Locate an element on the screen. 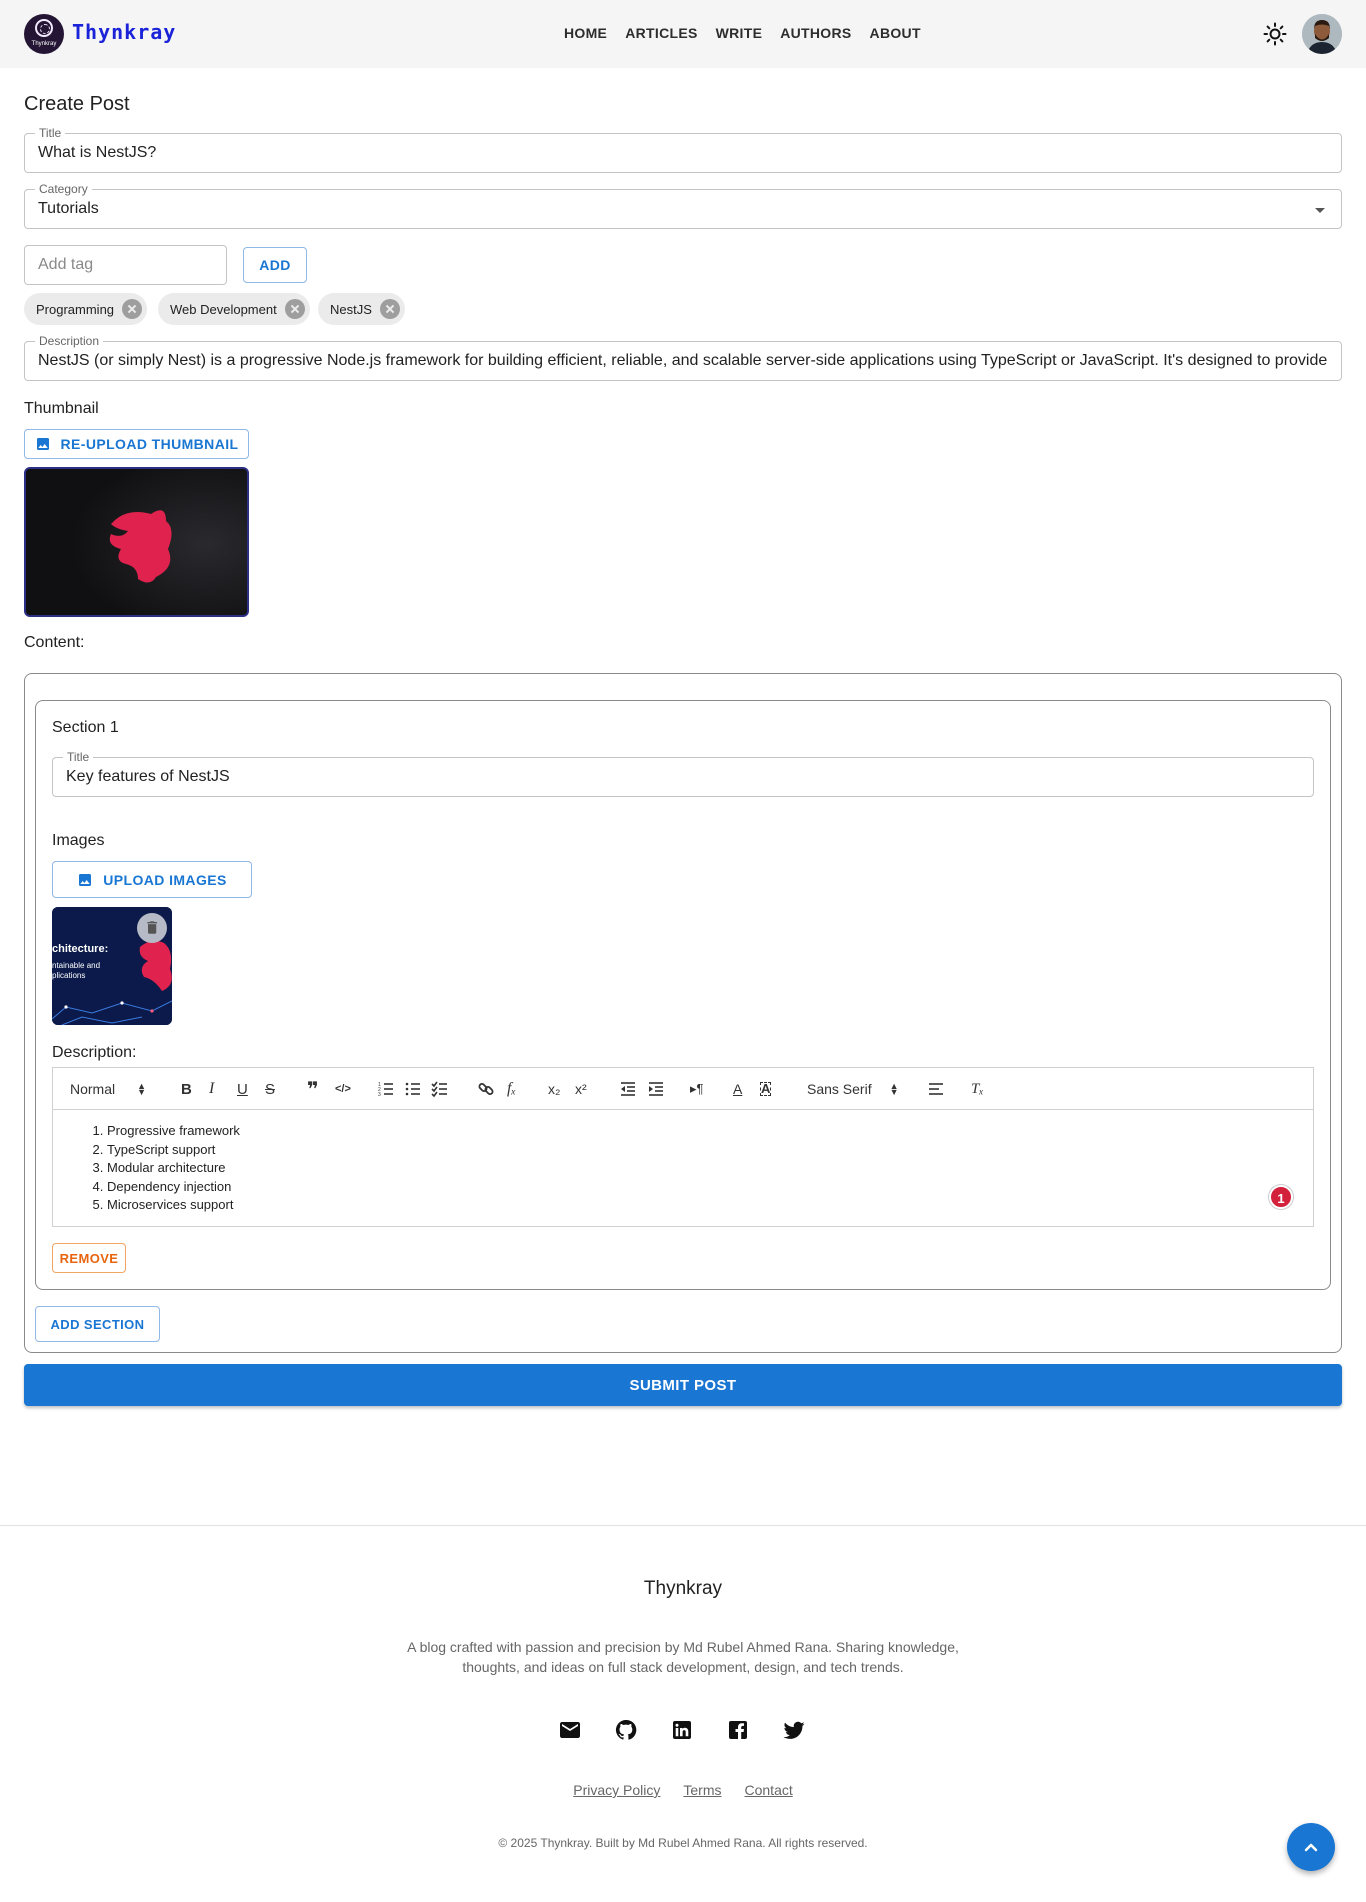 Image resolution: width=1366 pixels, height=1902 pixels. list-item: Microservices support is located at coordinates (173, 1205).